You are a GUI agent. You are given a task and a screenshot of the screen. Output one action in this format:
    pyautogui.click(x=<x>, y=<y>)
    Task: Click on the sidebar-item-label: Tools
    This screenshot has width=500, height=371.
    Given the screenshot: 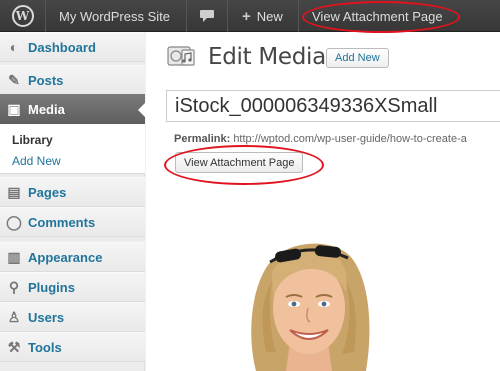 What is the action you would take?
    pyautogui.click(x=45, y=347)
    